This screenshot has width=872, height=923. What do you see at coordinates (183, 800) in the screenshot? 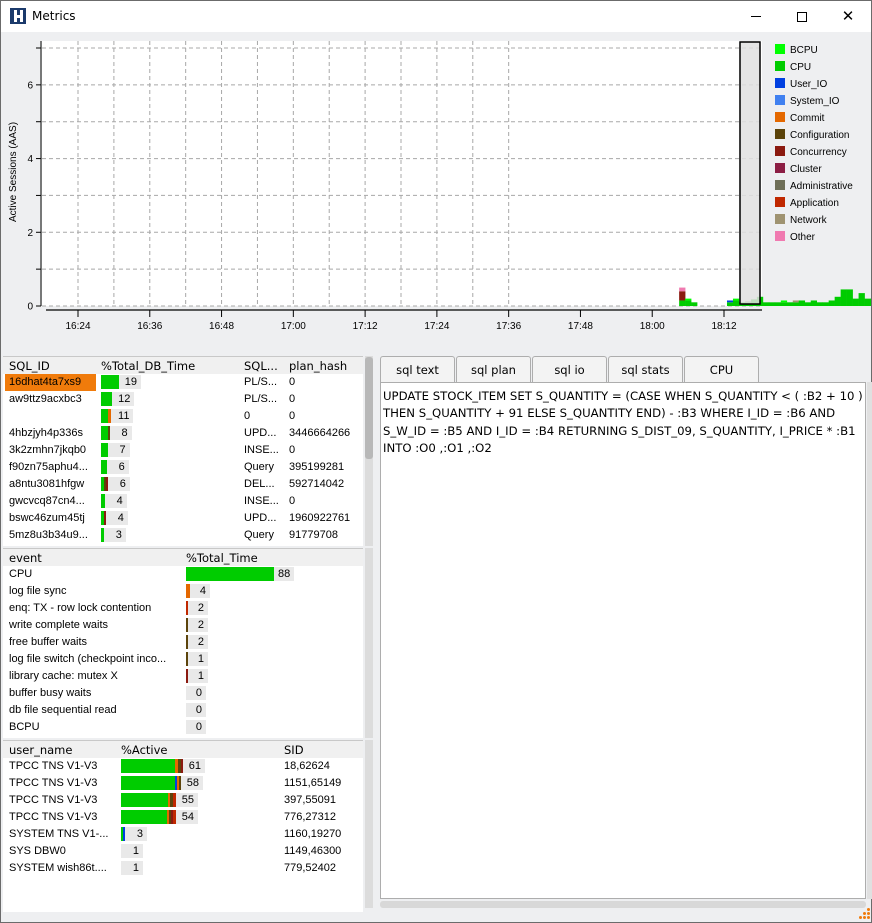
I see `user-table-row: TPCC TNS V1-V3 55 397,55091` at bounding box center [183, 800].